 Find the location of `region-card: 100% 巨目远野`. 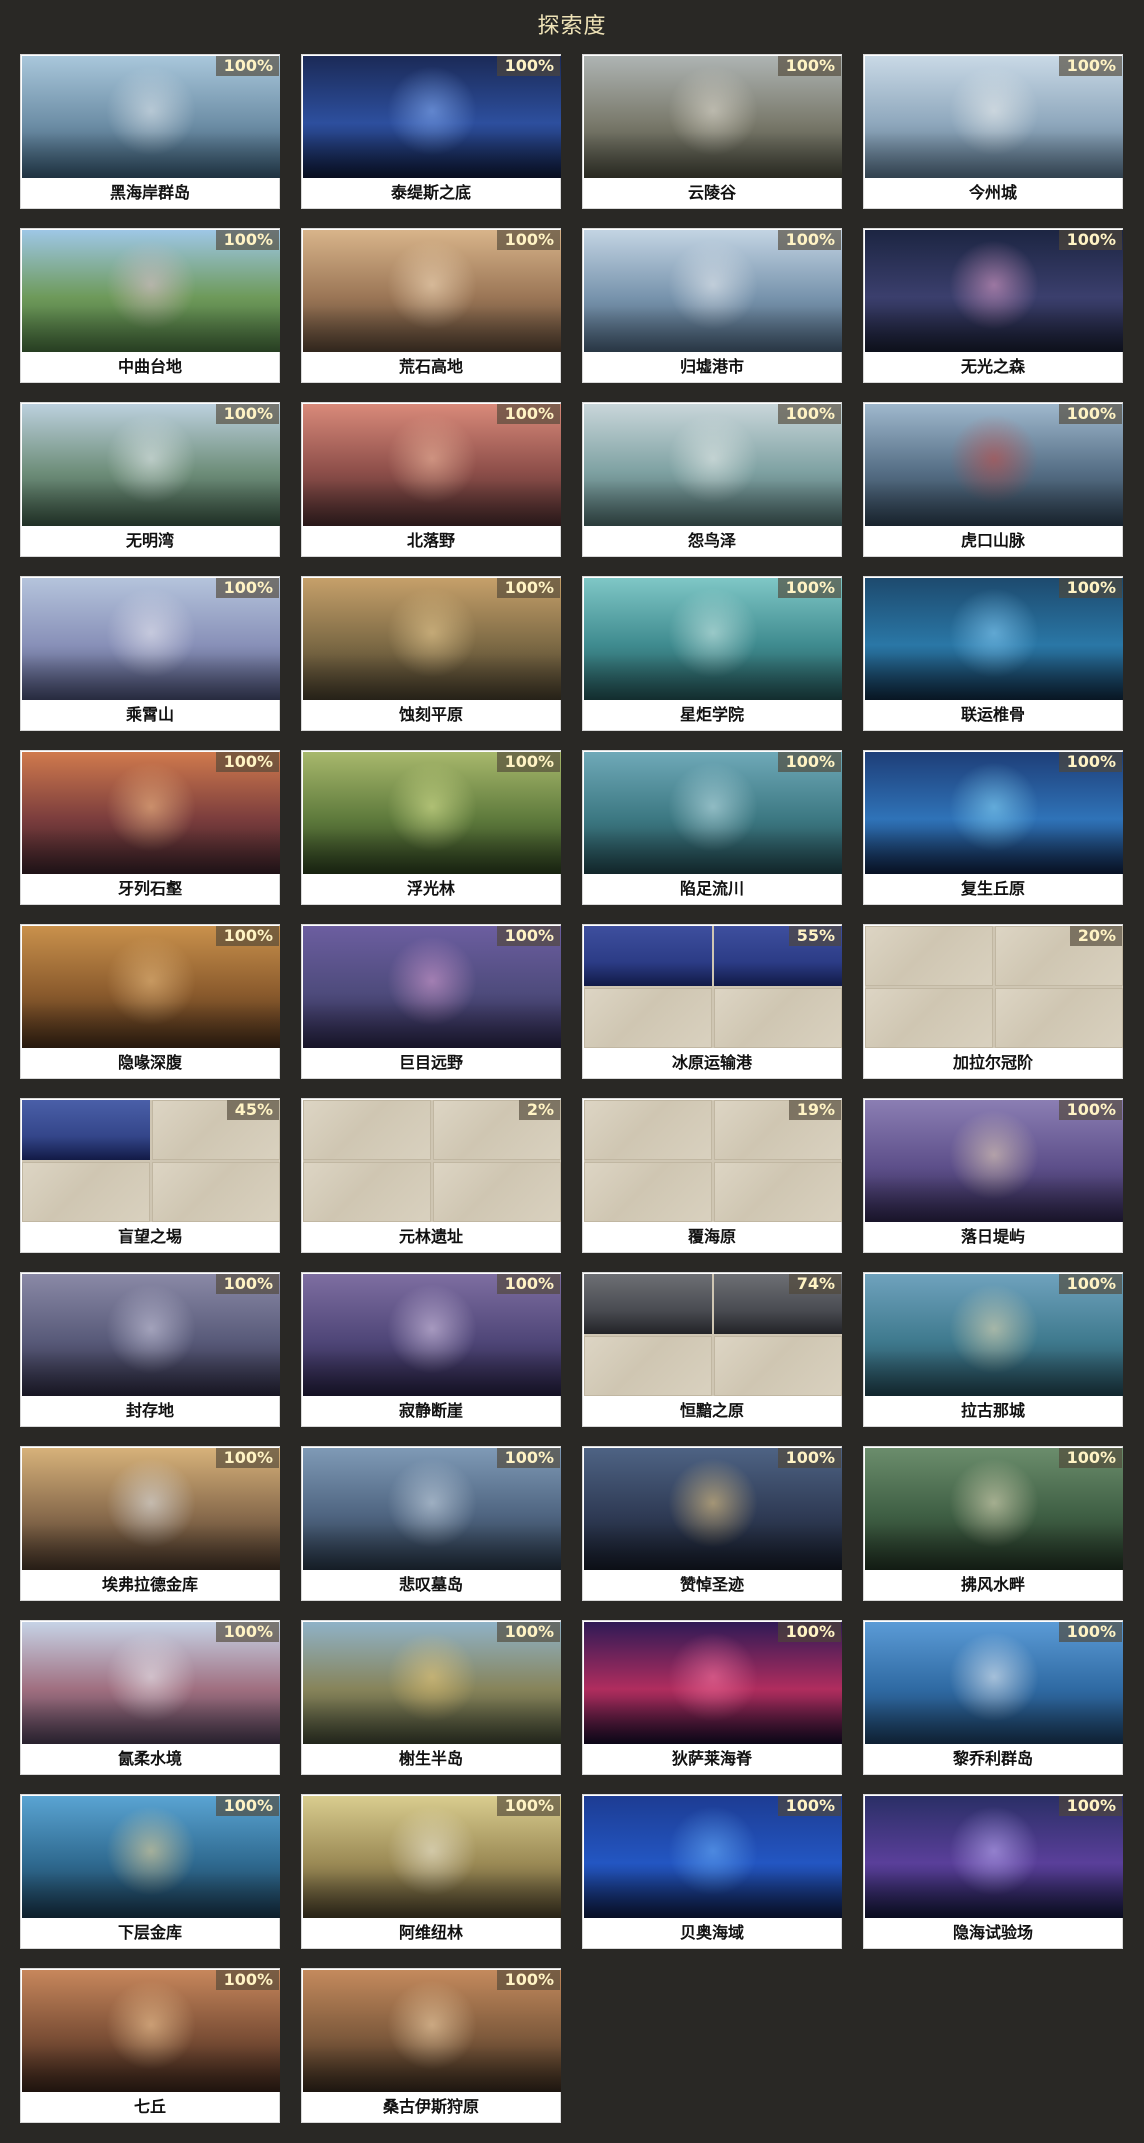

region-card: 100% 巨目远野 is located at coordinates (431, 1001).